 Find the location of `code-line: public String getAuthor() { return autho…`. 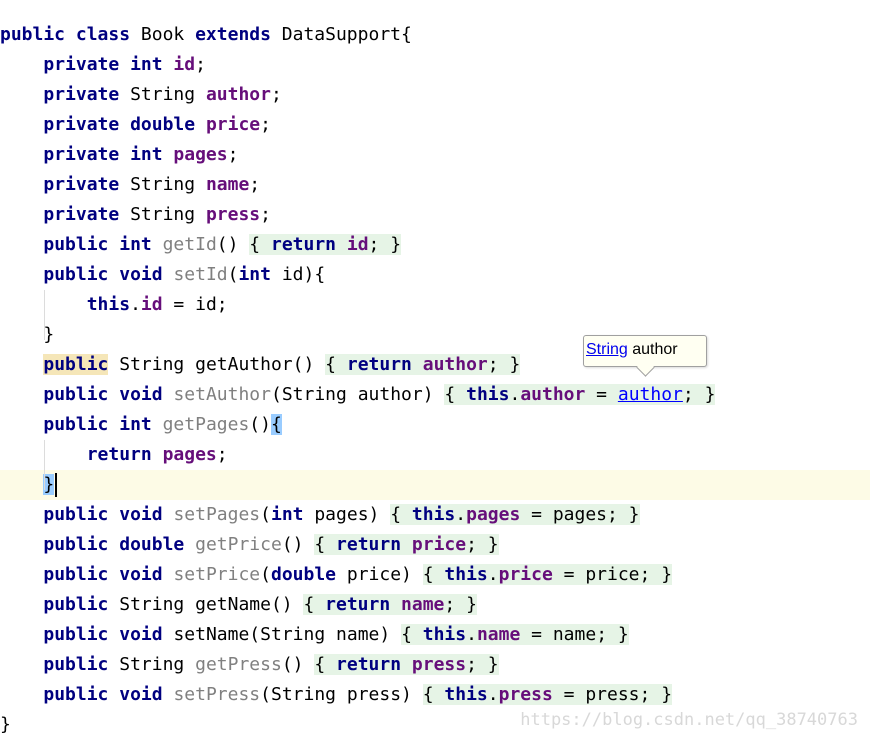

code-line: public String getAuthor() { return autho… is located at coordinates (435, 365).